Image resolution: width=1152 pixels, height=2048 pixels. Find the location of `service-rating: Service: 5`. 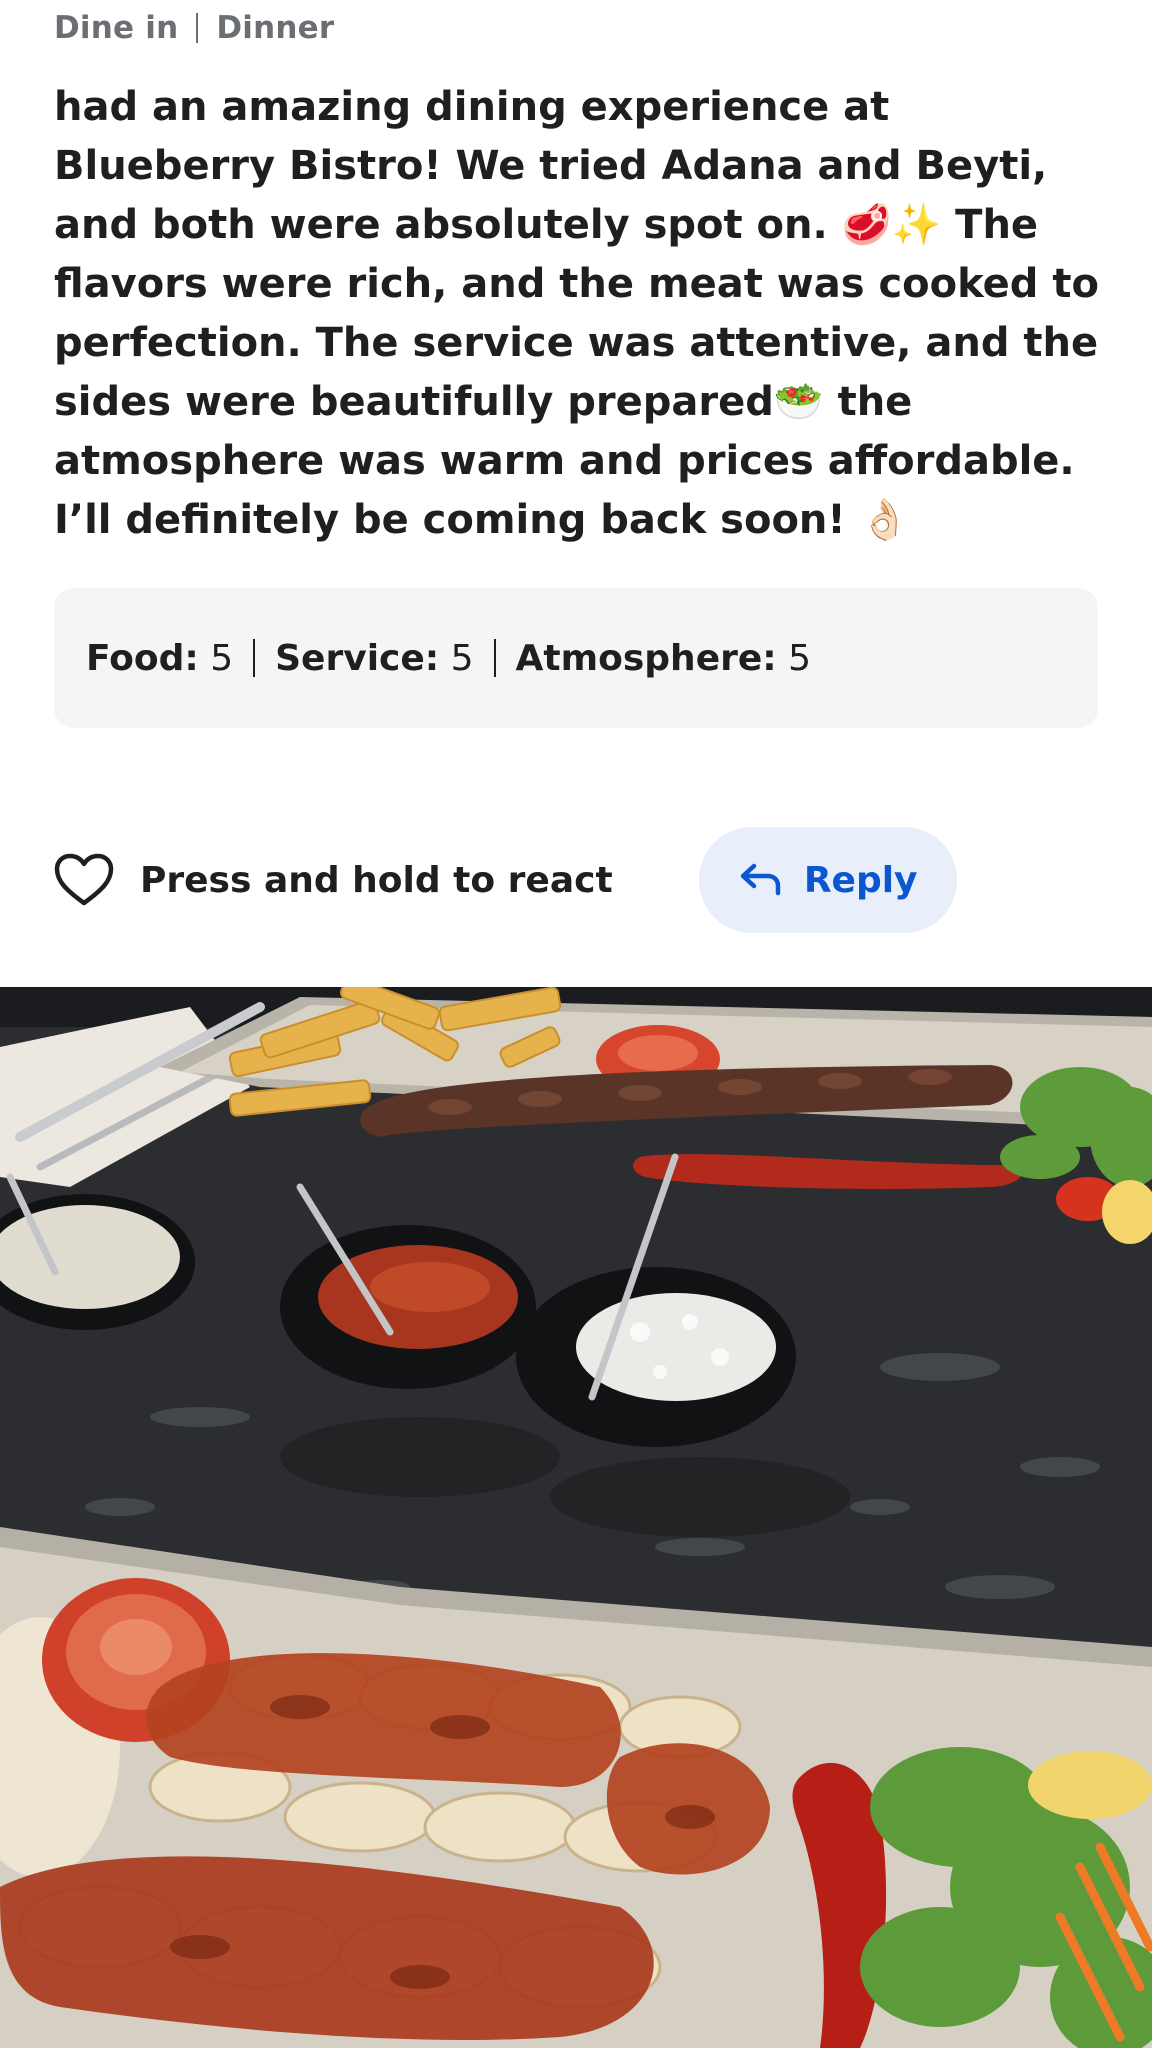

service-rating: Service: 5 is located at coordinates (374, 658).